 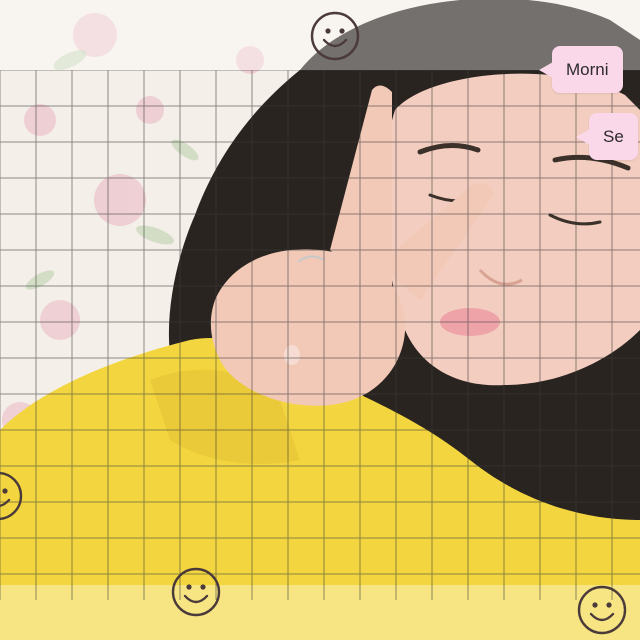 What do you see at coordinates (613, 136) in the screenshot?
I see `chat-bubble-text: Se` at bounding box center [613, 136].